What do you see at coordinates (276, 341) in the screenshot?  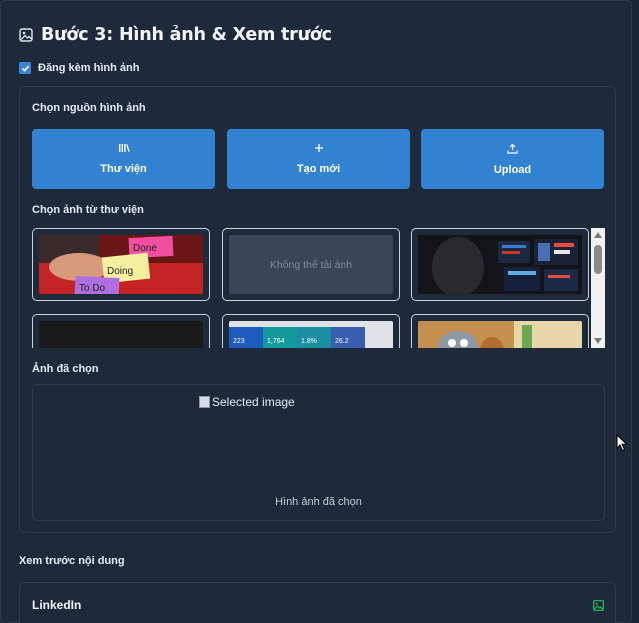 I see `dashboard-metric-2: 1,764` at bounding box center [276, 341].